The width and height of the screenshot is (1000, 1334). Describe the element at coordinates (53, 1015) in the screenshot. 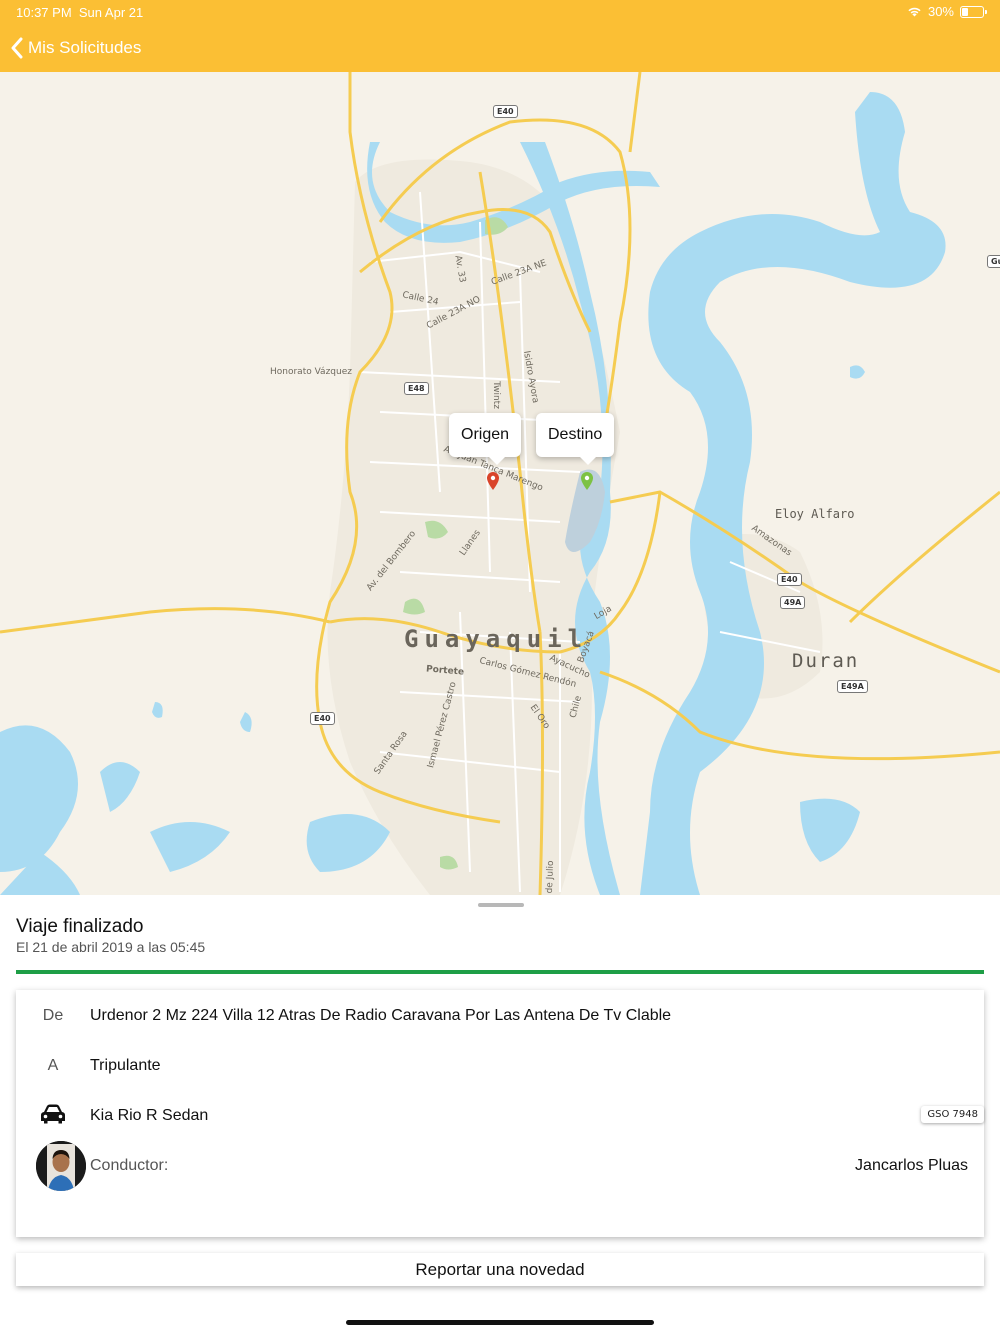

I see `from-key: De` at that location.